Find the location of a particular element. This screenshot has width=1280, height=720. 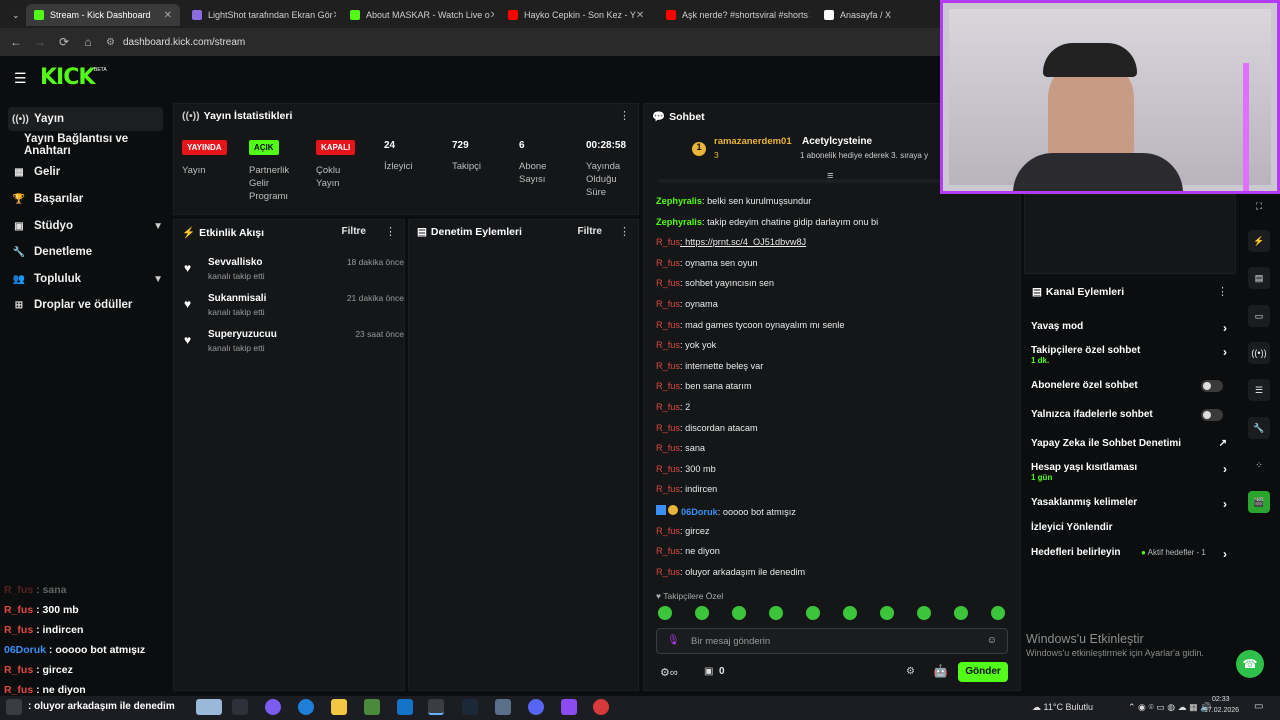

pinned-user: ramazanerdem01 is located at coordinates (753, 141).